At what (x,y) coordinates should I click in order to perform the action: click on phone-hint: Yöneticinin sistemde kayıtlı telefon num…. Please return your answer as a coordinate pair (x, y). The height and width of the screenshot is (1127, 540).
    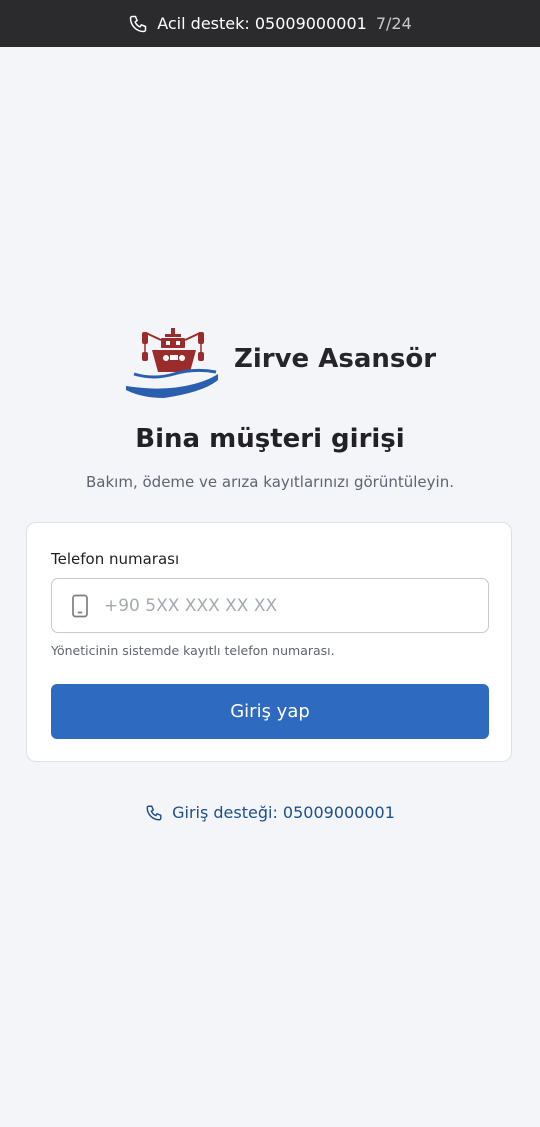
    Looking at the image, I should click on (193, 650).